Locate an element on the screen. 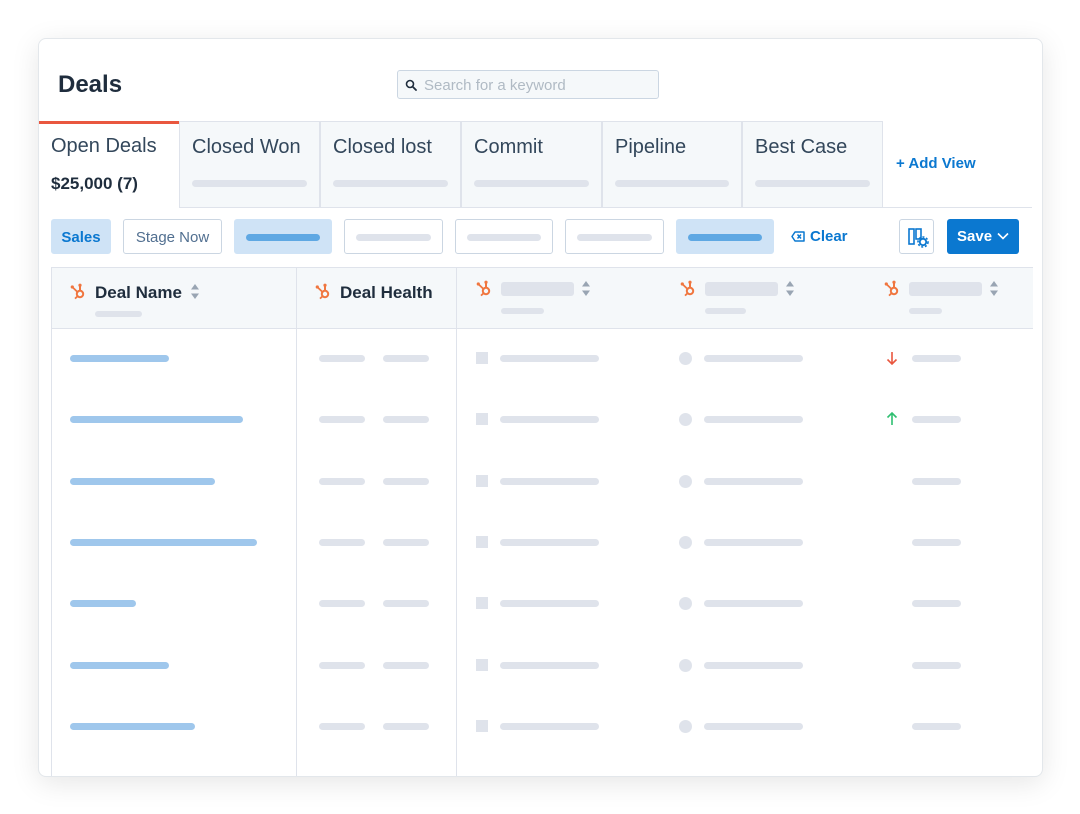 The width and height of the screenshot is (1080, 814). tab-label: Best Case is located at coordinates (801, 147).